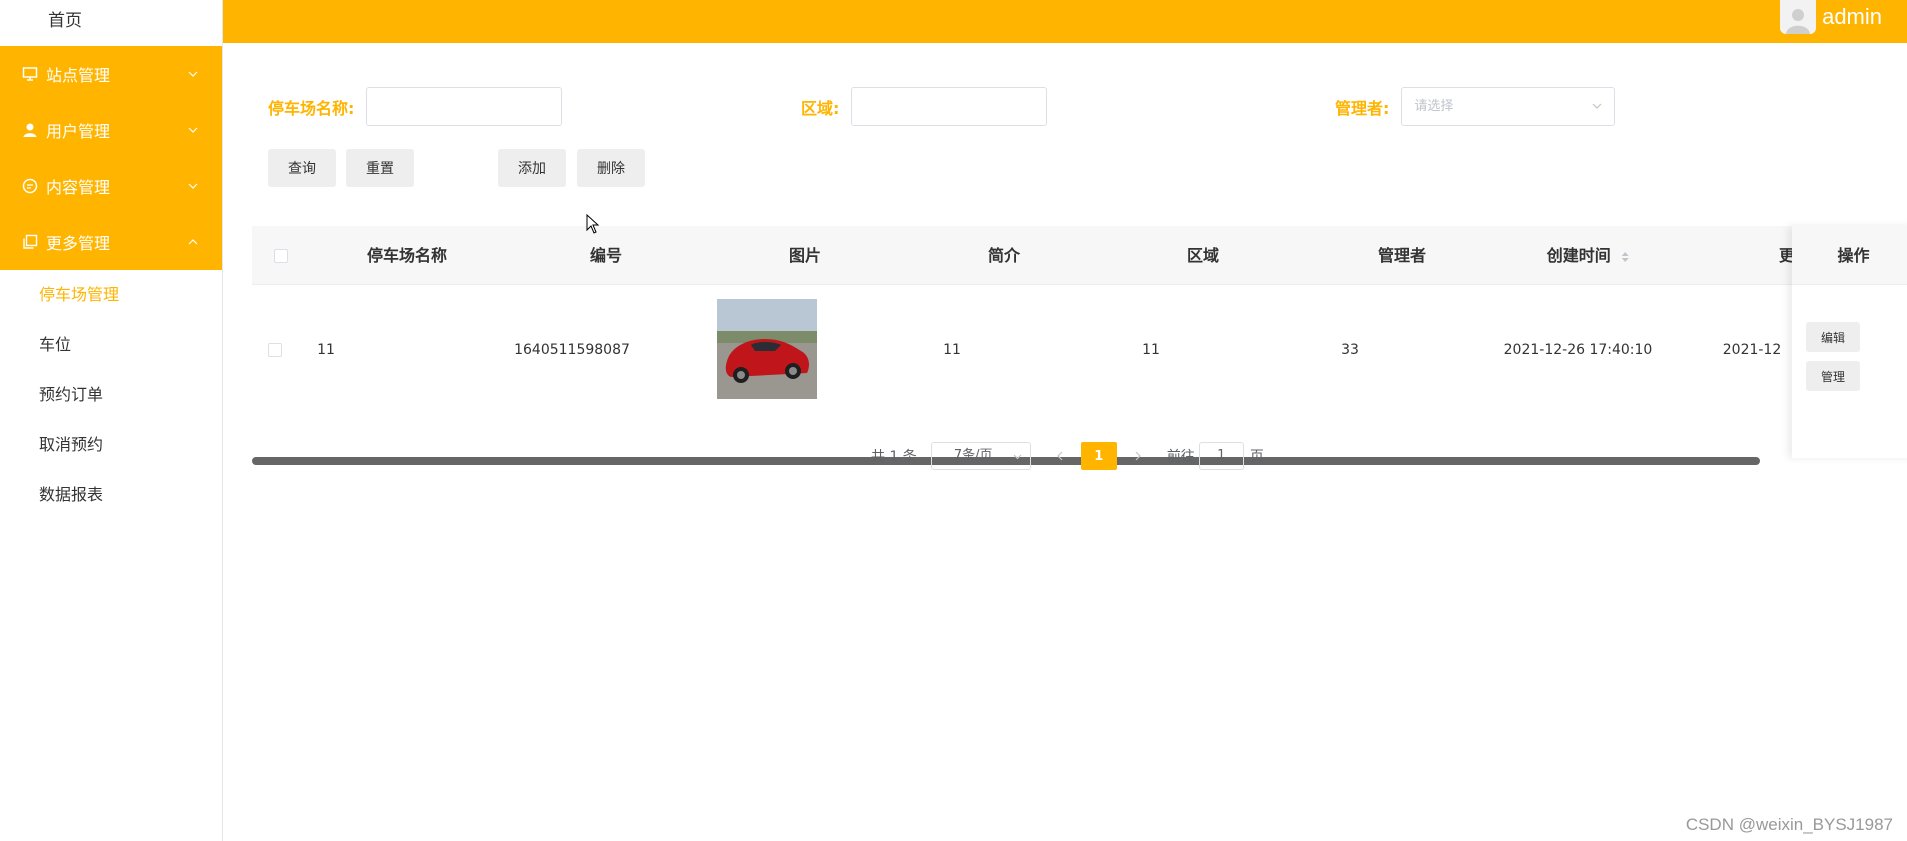 The image size is (1907, 841). I want to click on sidebar-item-label: 更多管理, so click(78, 243).